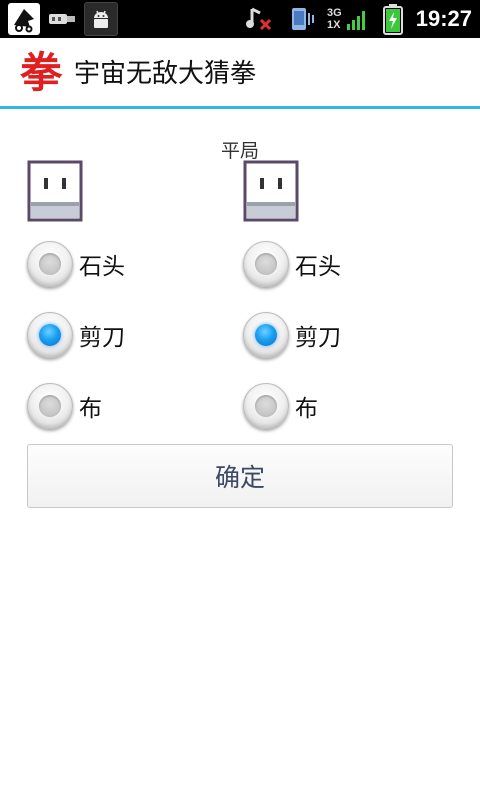 The height and width of the screenshot is (800, 480). Describe the element at coordinates (41, 72) in the screenshot. I see `app-logo: 拳` at that location.